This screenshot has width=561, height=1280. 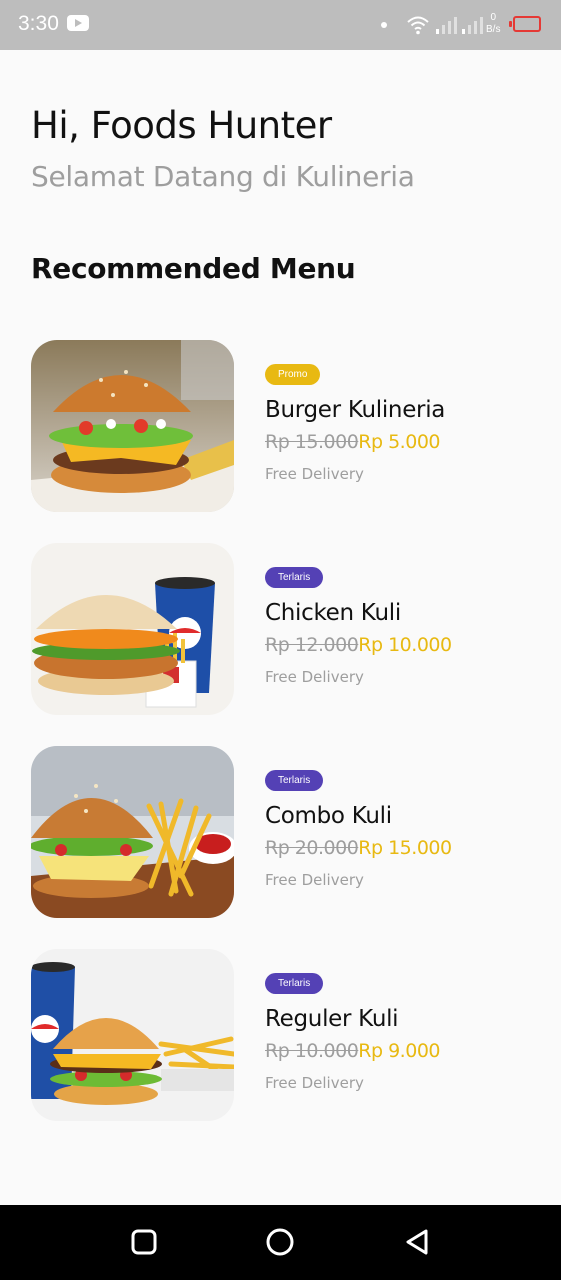 What do you see at coordinates (525, 24) in the screenshot?
I see `battery-icon` at bounding box center [525, 24].